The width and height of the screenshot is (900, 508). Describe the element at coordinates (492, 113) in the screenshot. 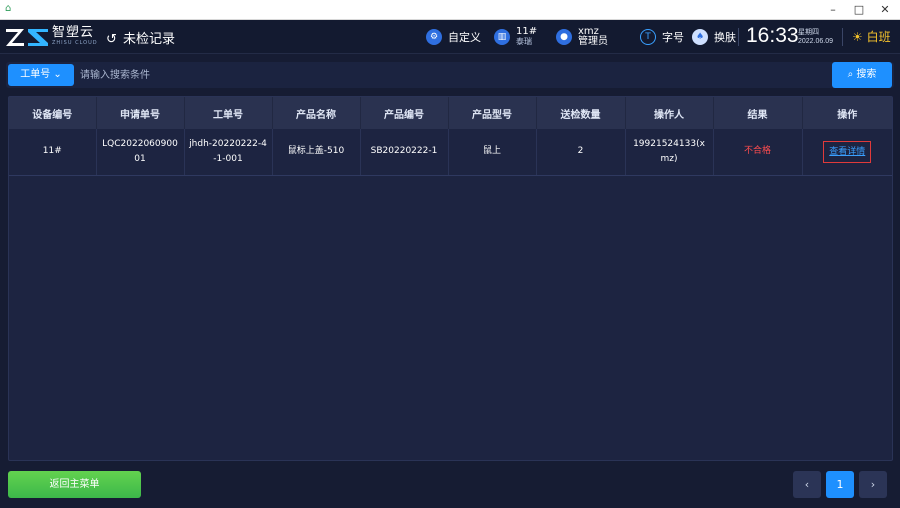

I see `column-header: 产品型号` at that location.